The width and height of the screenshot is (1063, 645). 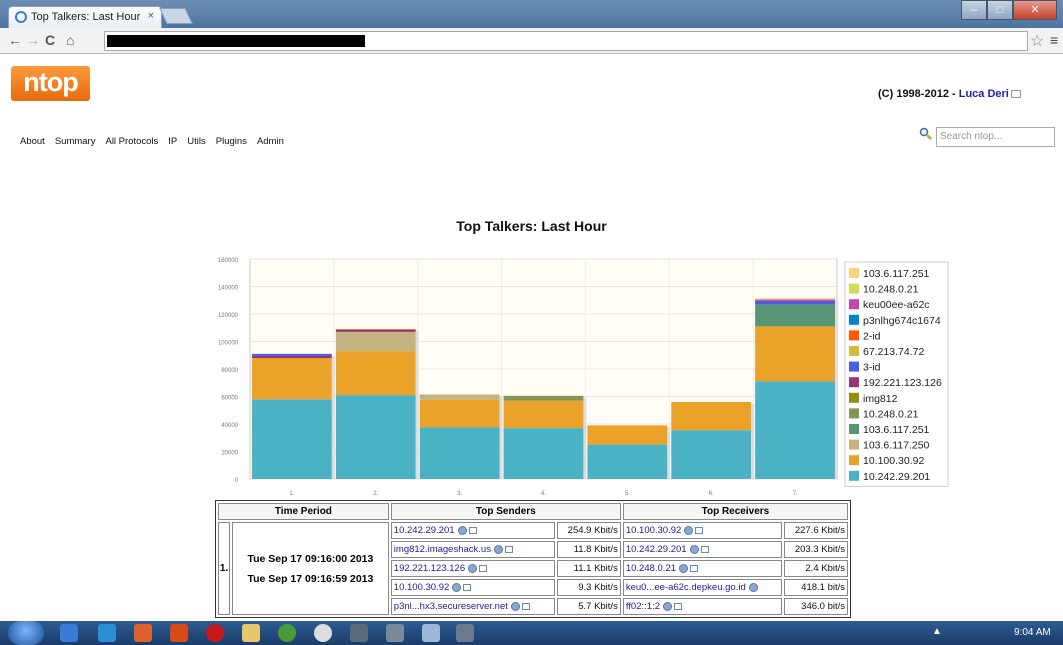 I want to click on tool-icon, so click(x=395, y=633).